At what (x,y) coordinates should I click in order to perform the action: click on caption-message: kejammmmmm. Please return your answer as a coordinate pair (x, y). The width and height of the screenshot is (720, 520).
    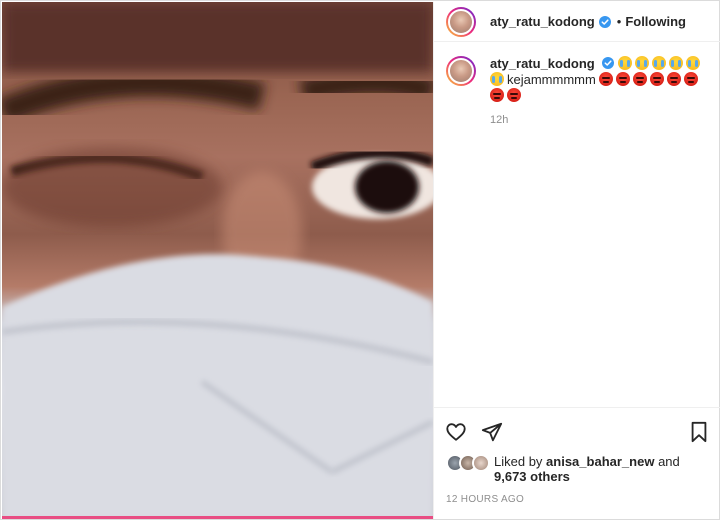
    Looking at the image, I should click on (551, 79).